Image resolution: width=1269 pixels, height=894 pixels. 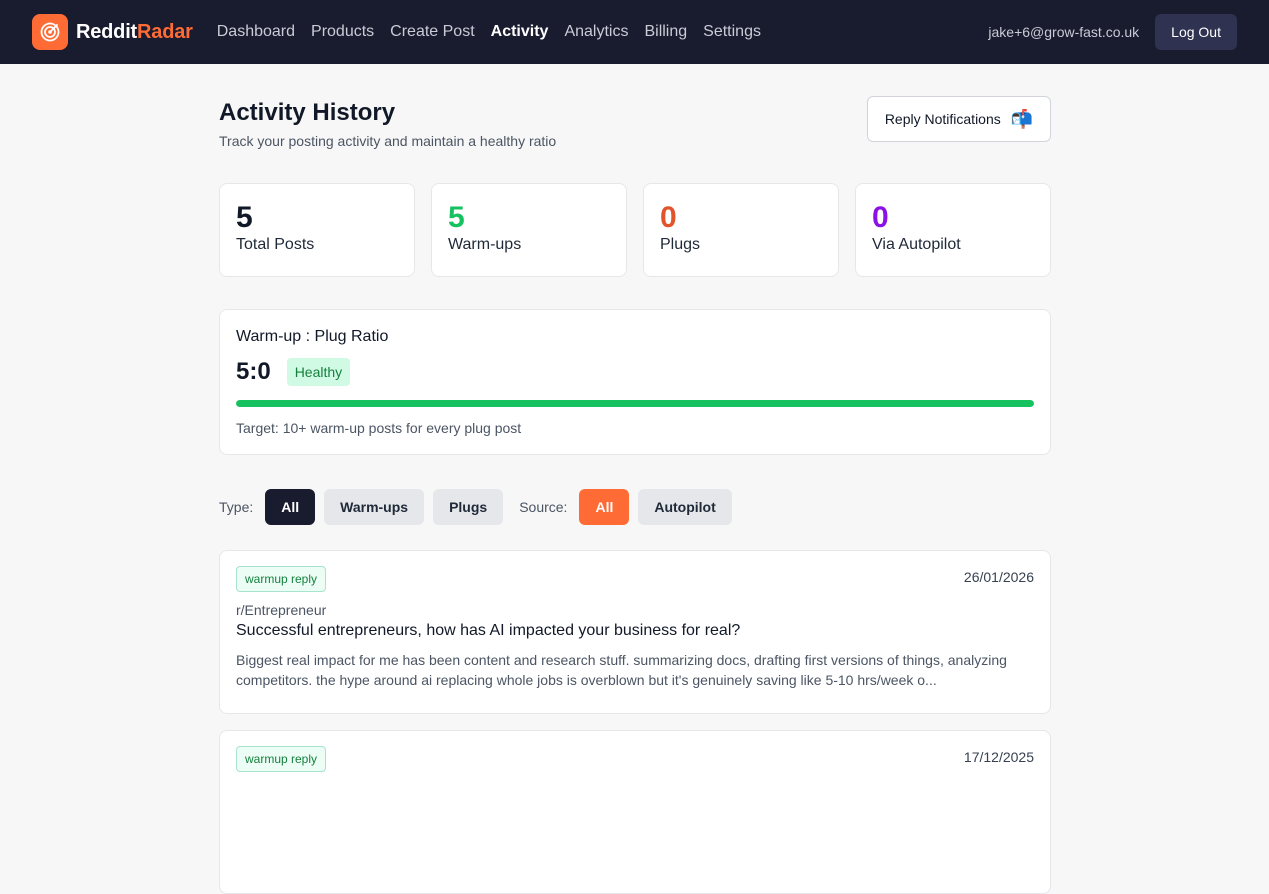 I want to click on stat-label: Total Posts, so click(x=275, y=244).